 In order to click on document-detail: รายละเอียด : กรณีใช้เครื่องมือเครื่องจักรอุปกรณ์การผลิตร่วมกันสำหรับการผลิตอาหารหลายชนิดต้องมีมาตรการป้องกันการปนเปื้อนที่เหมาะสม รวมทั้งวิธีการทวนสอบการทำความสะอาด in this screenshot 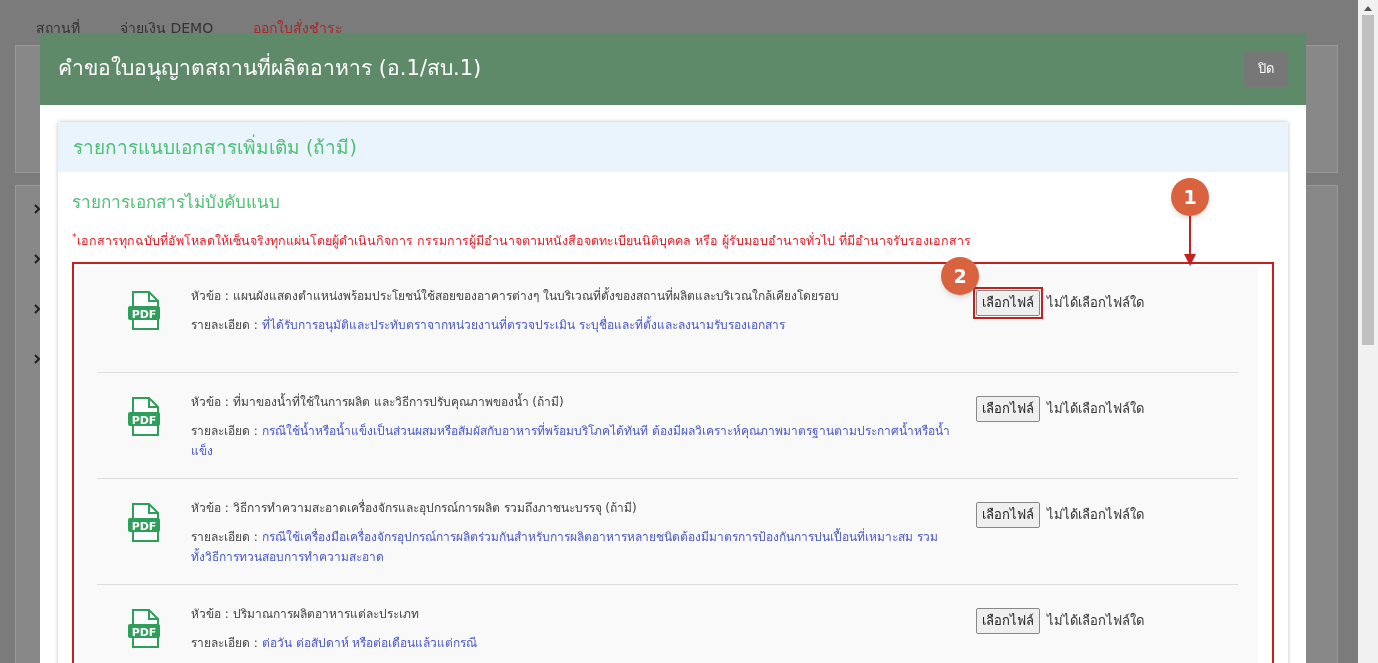, I will do `click(565, 547)`.